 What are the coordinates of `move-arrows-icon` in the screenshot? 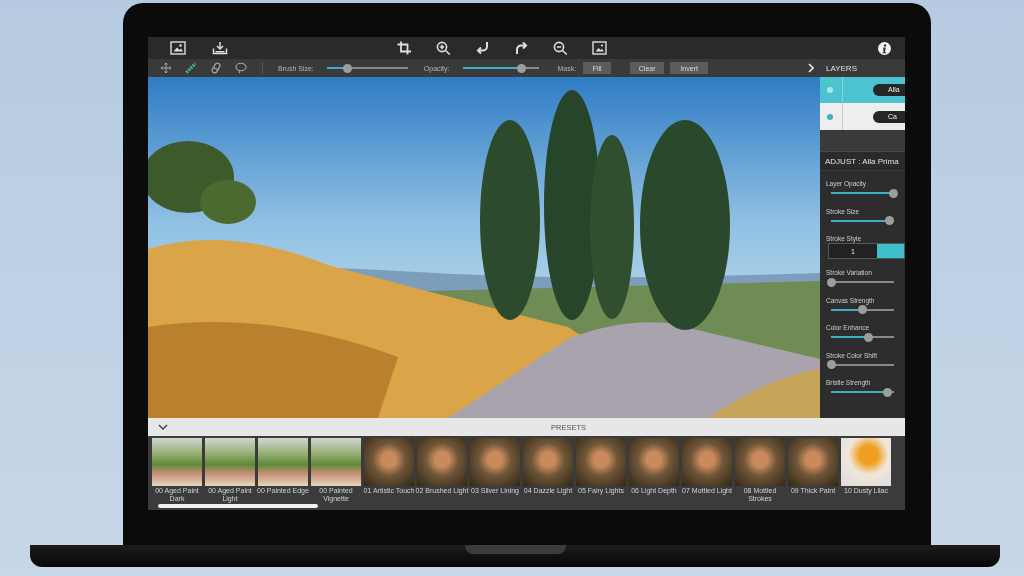 It's located at (166, 68).